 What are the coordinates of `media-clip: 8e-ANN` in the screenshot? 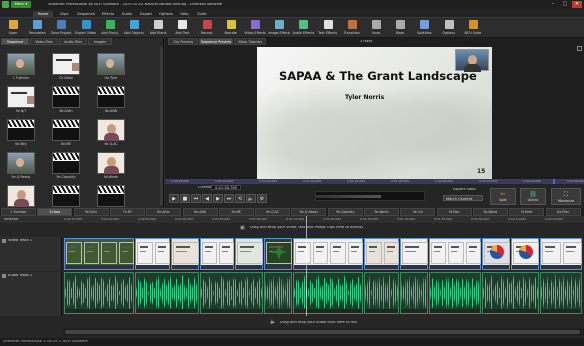 It's located at (111, 102).